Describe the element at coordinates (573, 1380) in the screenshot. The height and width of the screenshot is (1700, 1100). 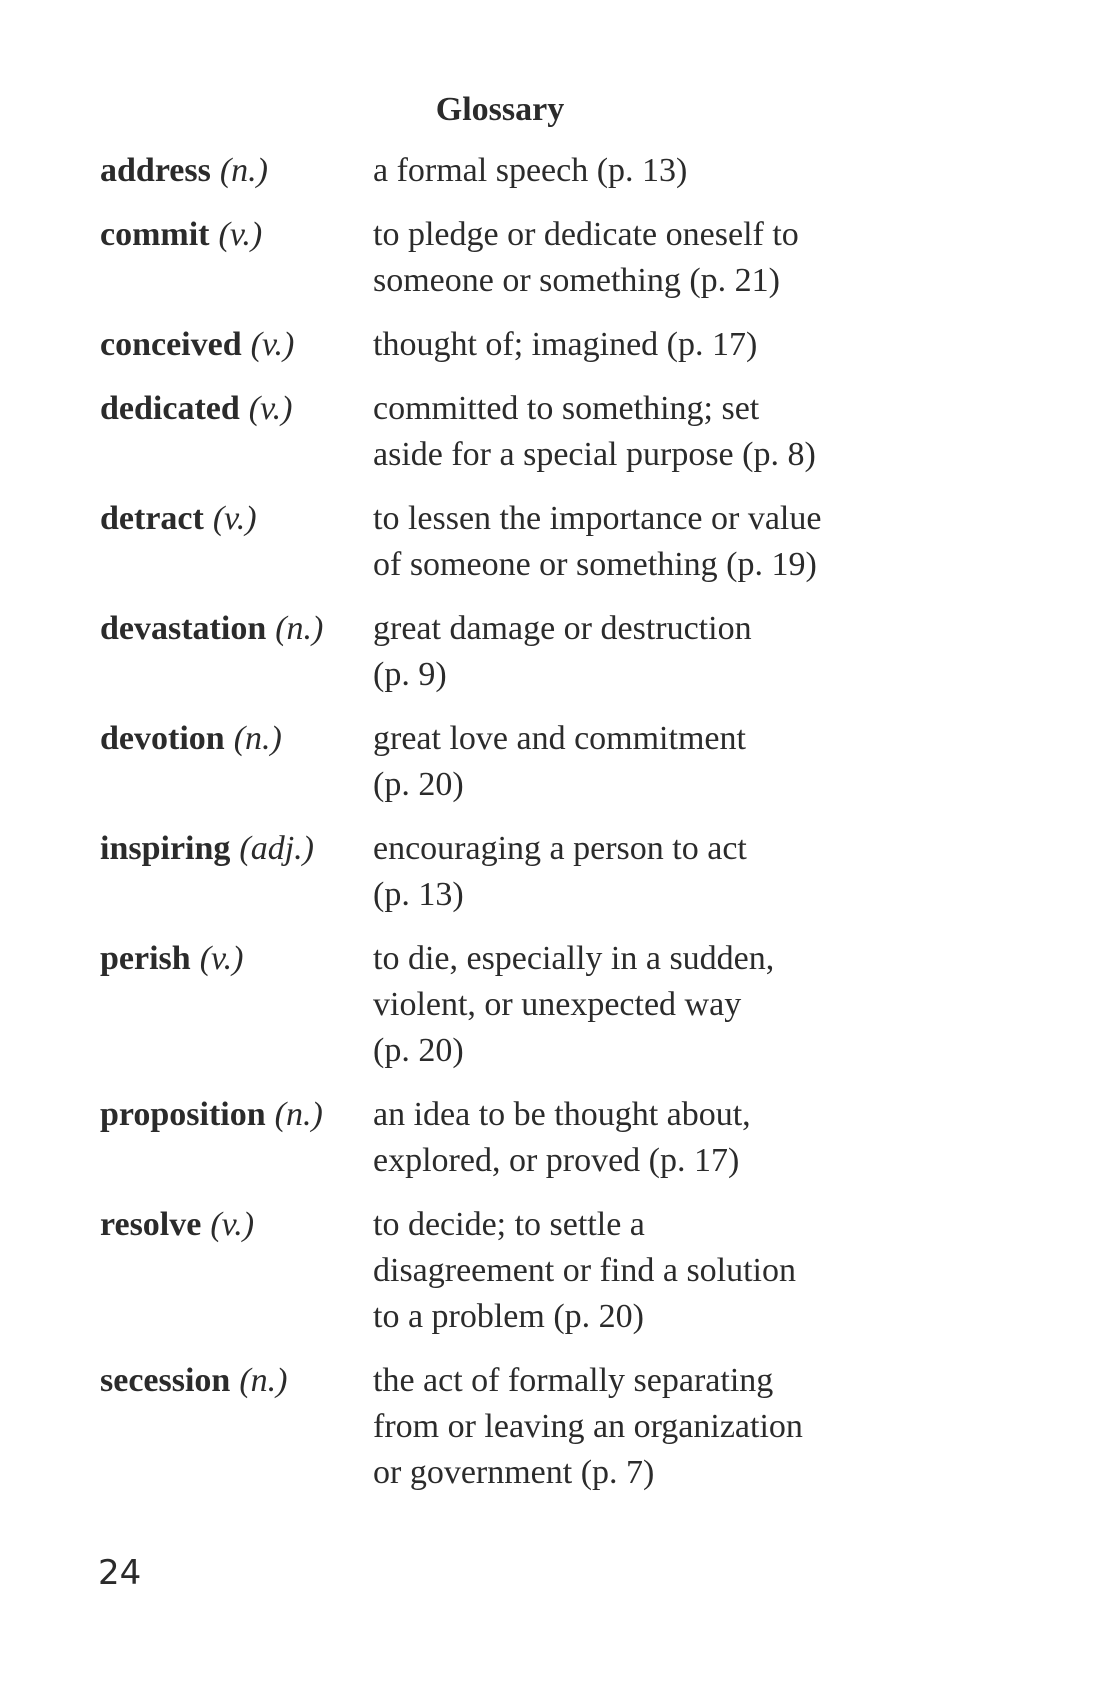
I see `definition-line: the act of formally separating` at that location.